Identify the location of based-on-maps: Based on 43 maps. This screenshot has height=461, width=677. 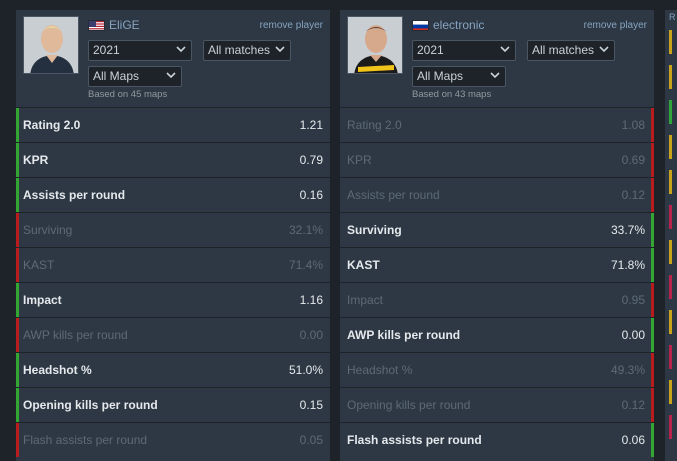
(452, 94).